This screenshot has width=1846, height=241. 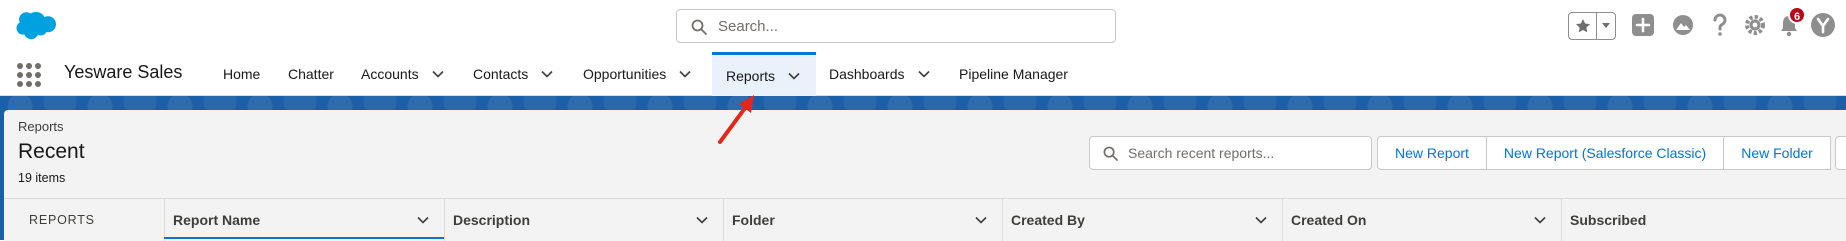 I want to click on app-launcher-grid-icon, so click(x=29, y=75).